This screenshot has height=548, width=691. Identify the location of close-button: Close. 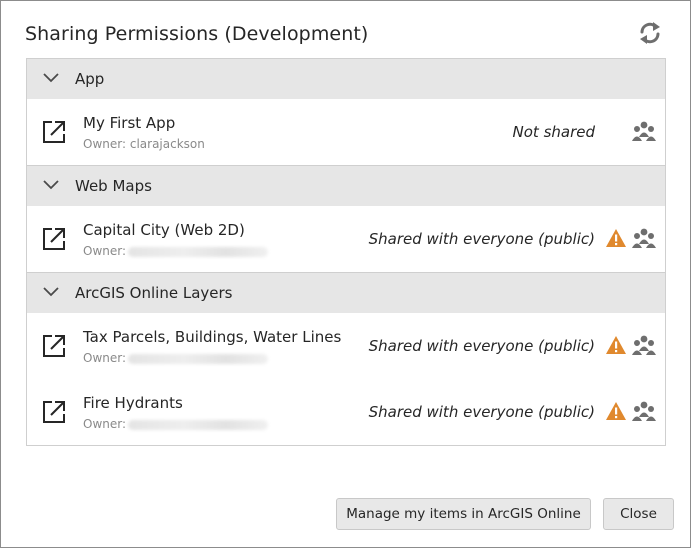
(638, 514).